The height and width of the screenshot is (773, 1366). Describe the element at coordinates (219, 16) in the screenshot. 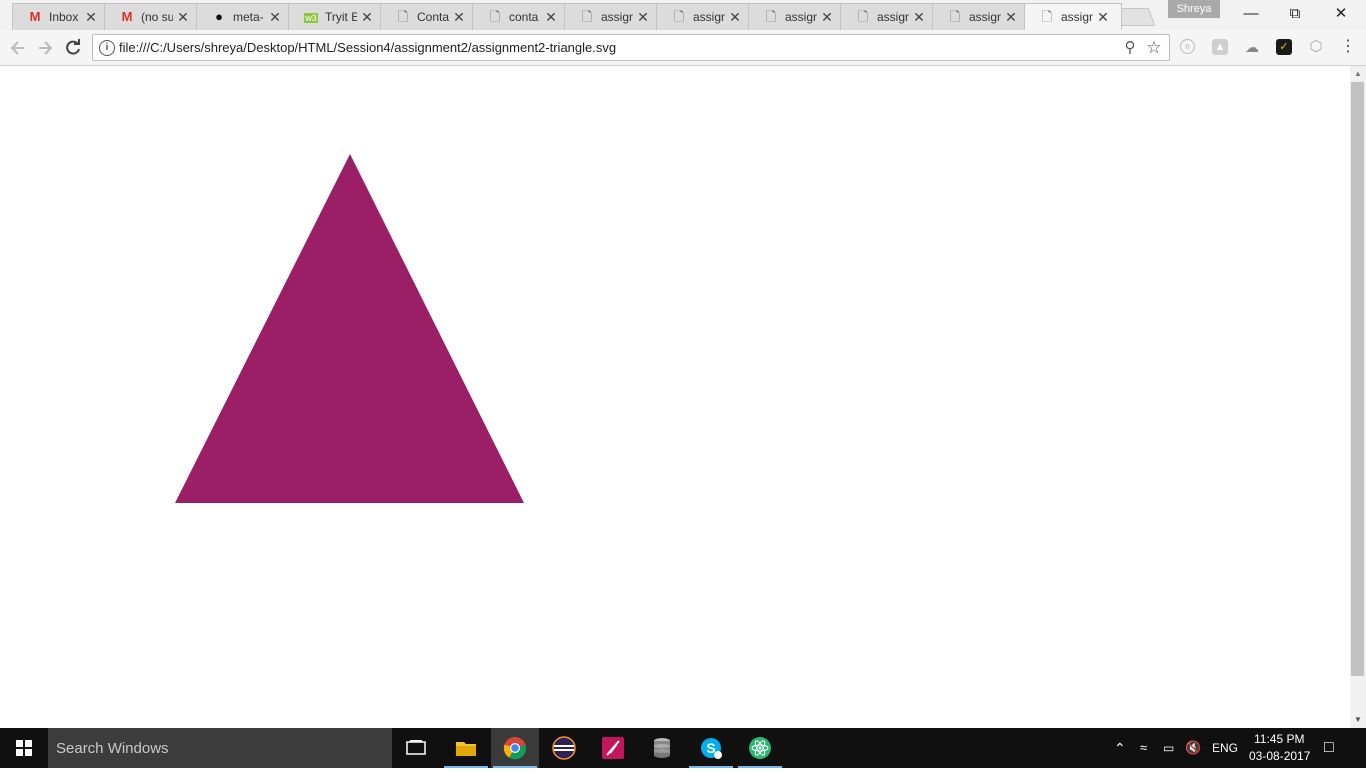

I see `github-icon: ●` at that location.